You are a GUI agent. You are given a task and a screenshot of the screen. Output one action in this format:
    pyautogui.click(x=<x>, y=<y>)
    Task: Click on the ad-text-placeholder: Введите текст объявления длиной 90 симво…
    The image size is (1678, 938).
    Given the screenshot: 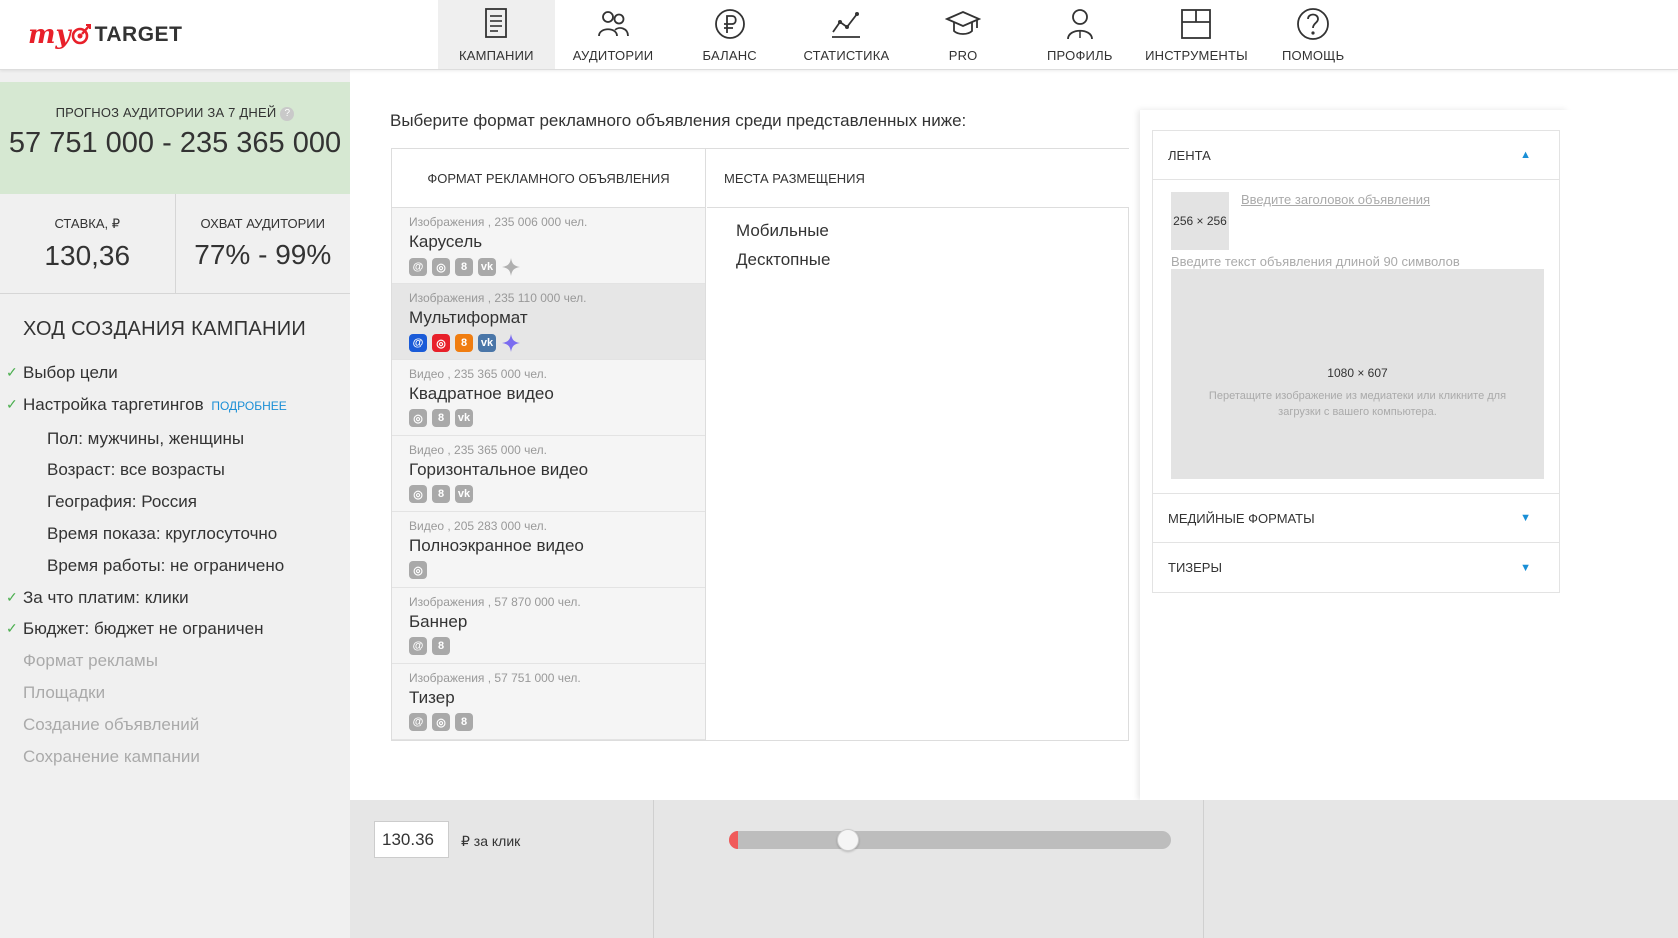 What is the action you would take?
    pyautogui.click(x=1315, y=261)
    